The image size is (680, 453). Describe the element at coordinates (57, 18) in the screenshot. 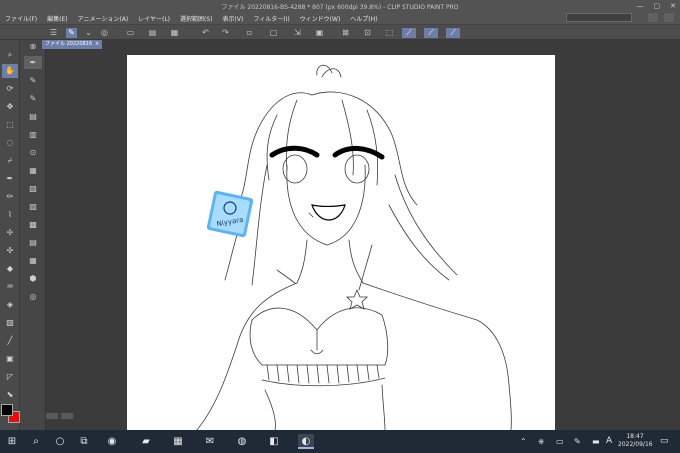

I see `menu-edit: 編集(E)` at that location.